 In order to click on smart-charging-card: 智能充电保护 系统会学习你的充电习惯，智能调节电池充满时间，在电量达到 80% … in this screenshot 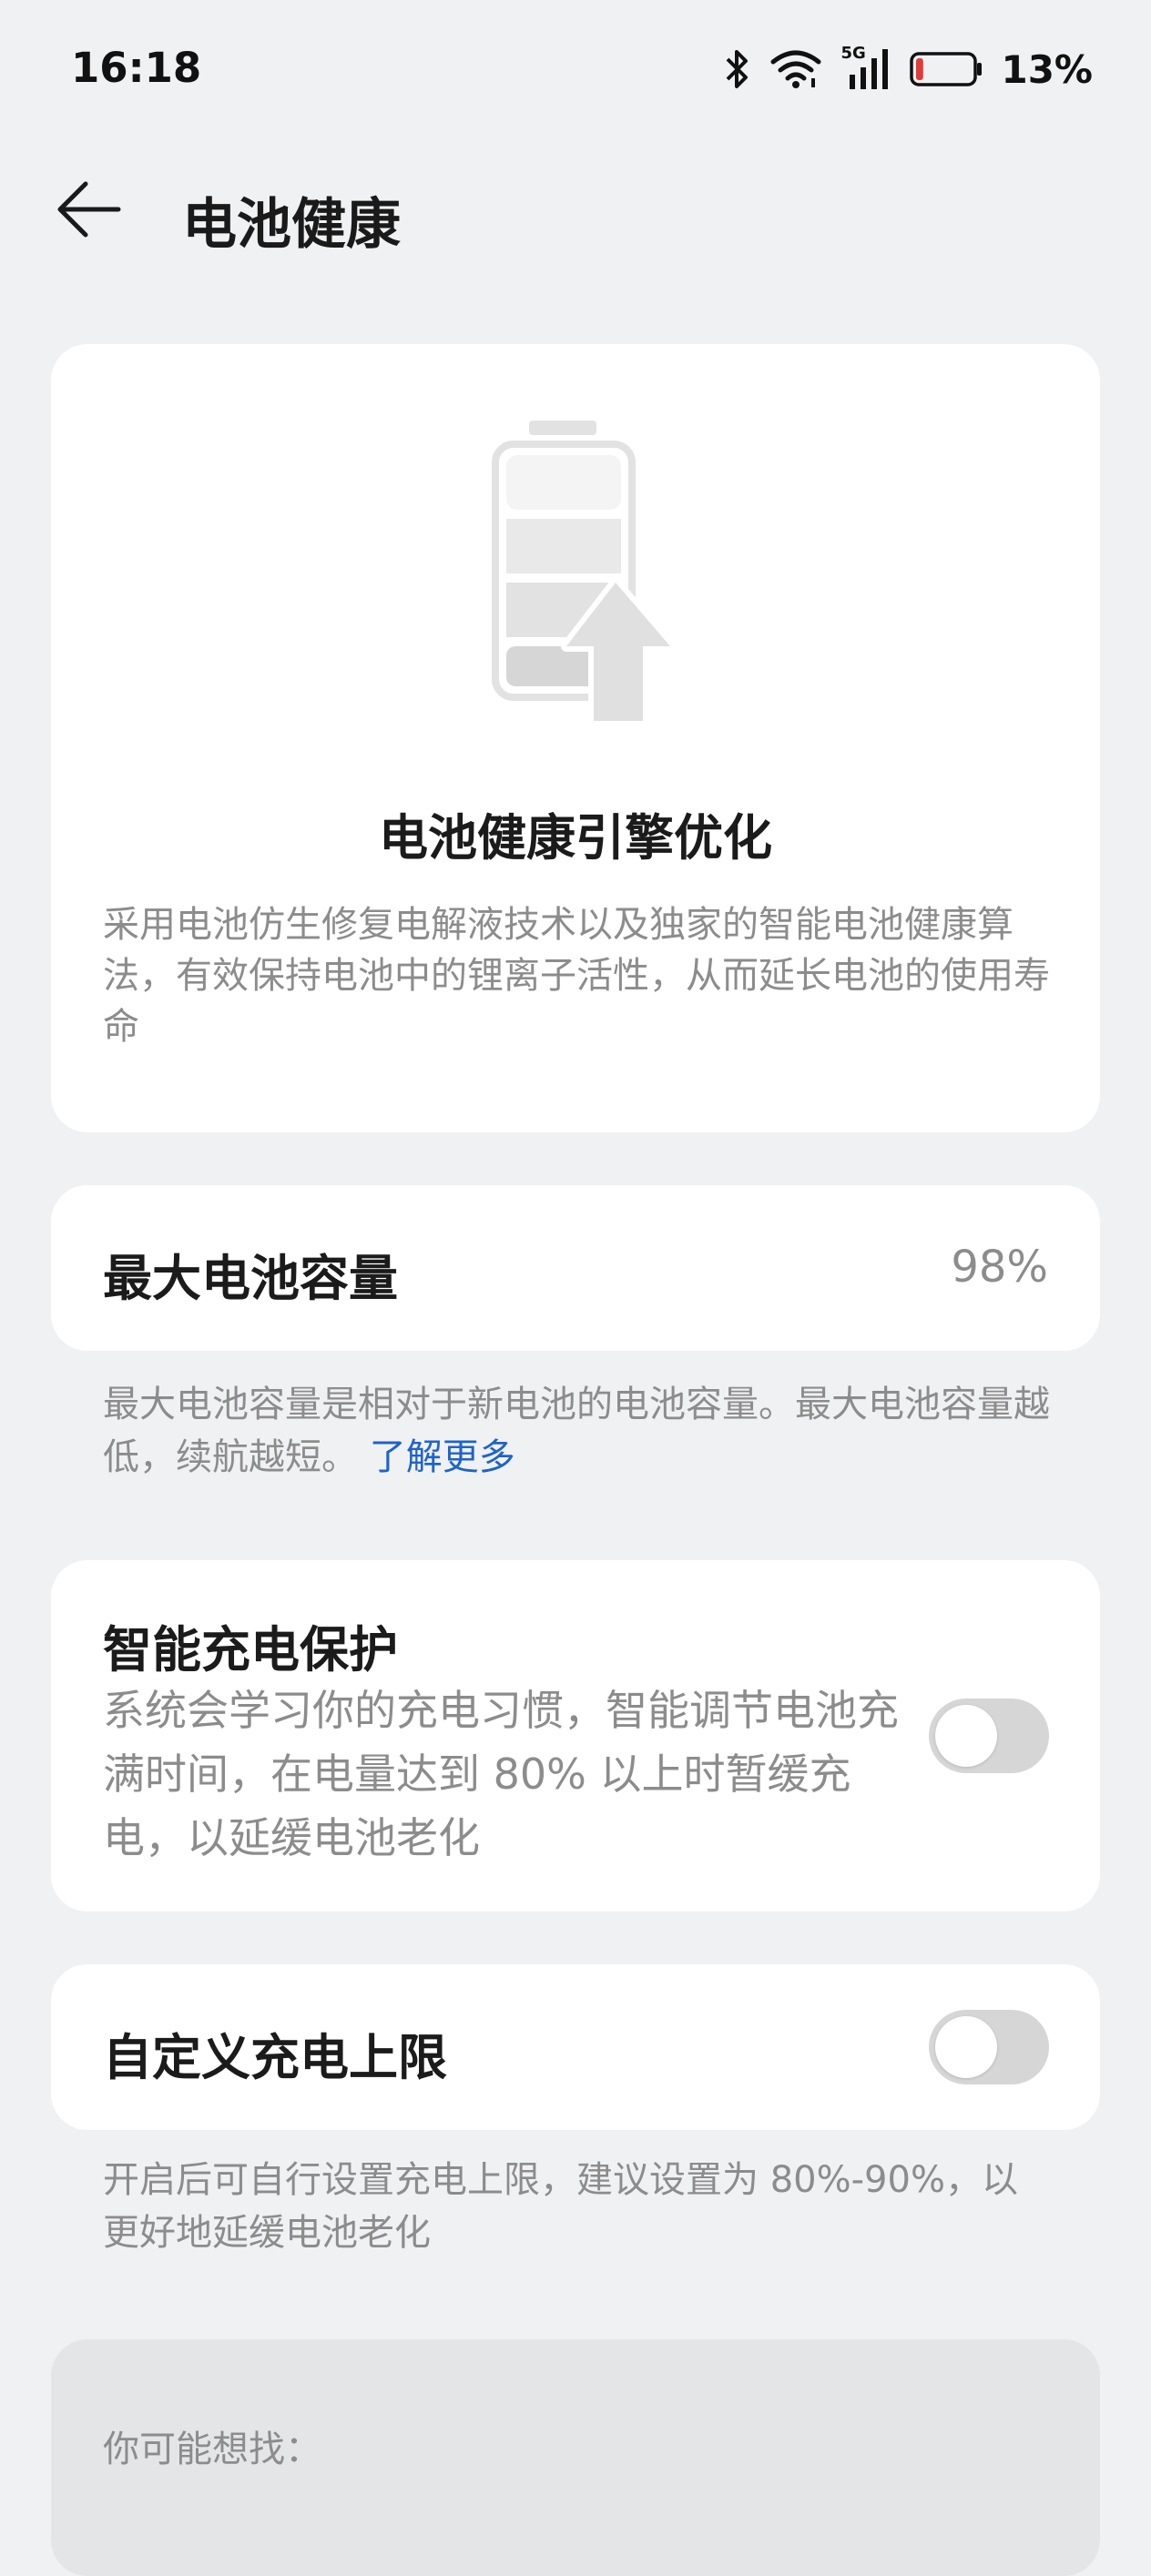, I will do `click(576, 1736)`.